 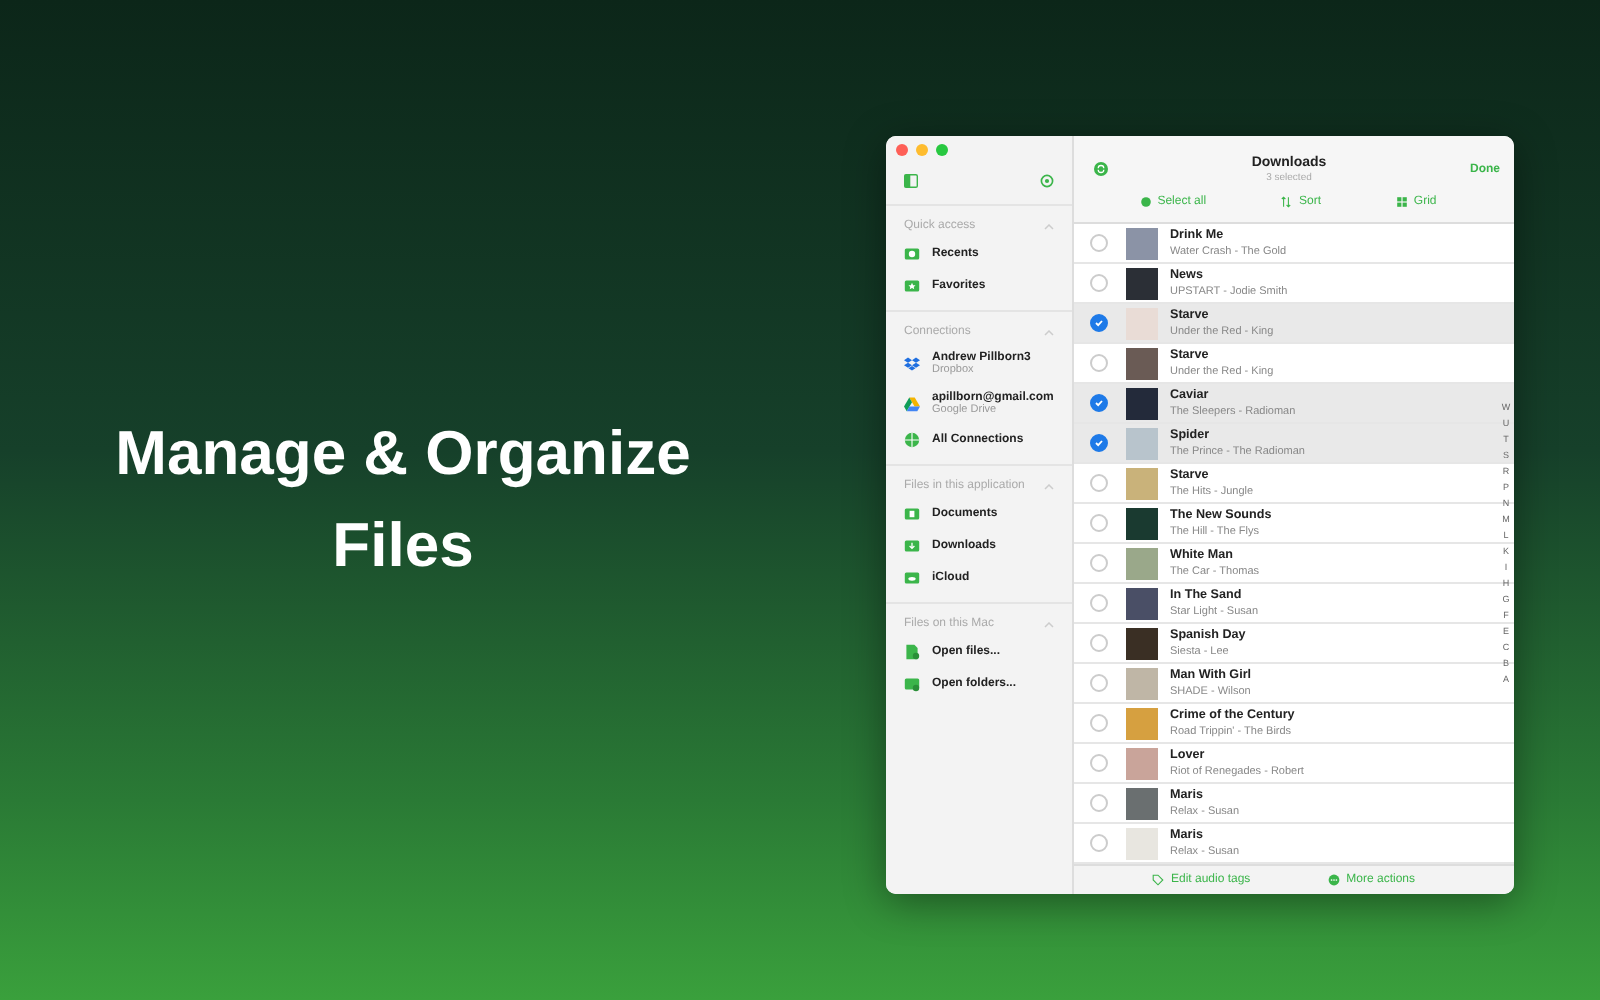 What do you see at coordinates (1158, 880) in the screenshot?
I see `tag-icon` at bounding box center [1158, 880].